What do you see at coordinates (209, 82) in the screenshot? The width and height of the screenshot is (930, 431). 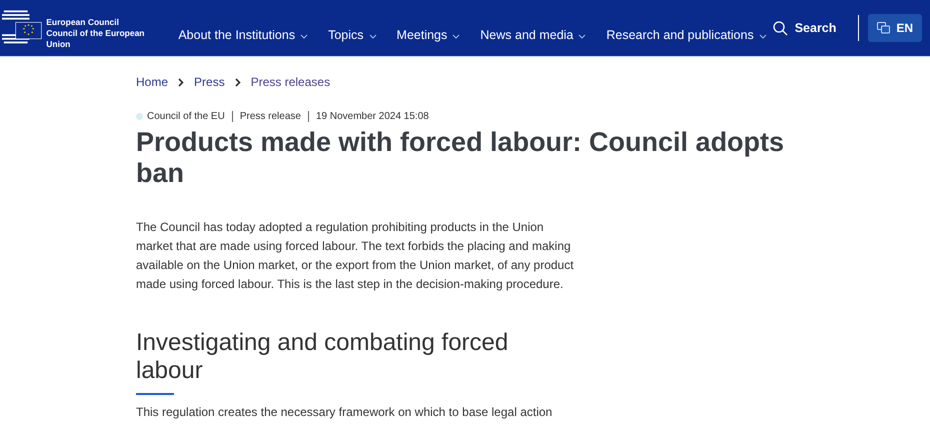 I see `breadcrumb-link: Press` at bounding box center [209, 82].